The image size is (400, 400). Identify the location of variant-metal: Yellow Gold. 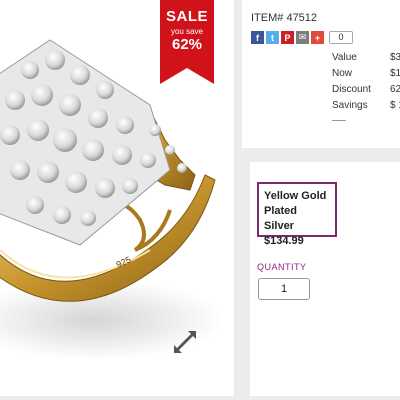
(295, 196).